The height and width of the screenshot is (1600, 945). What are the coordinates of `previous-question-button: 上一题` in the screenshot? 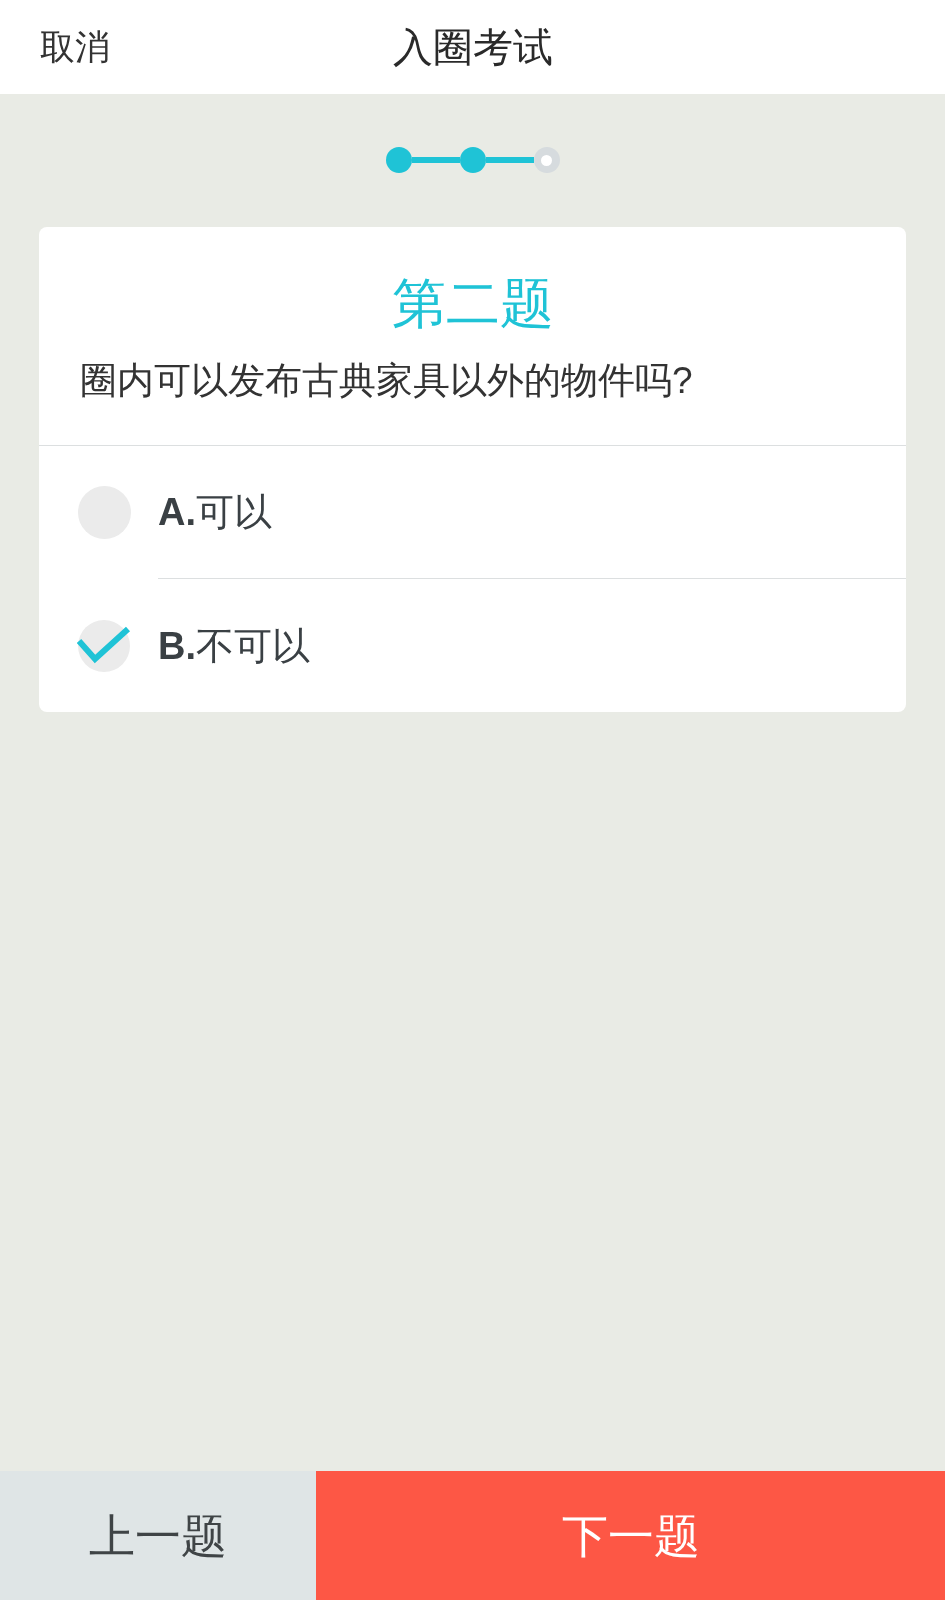 It's located at (158, 1535).